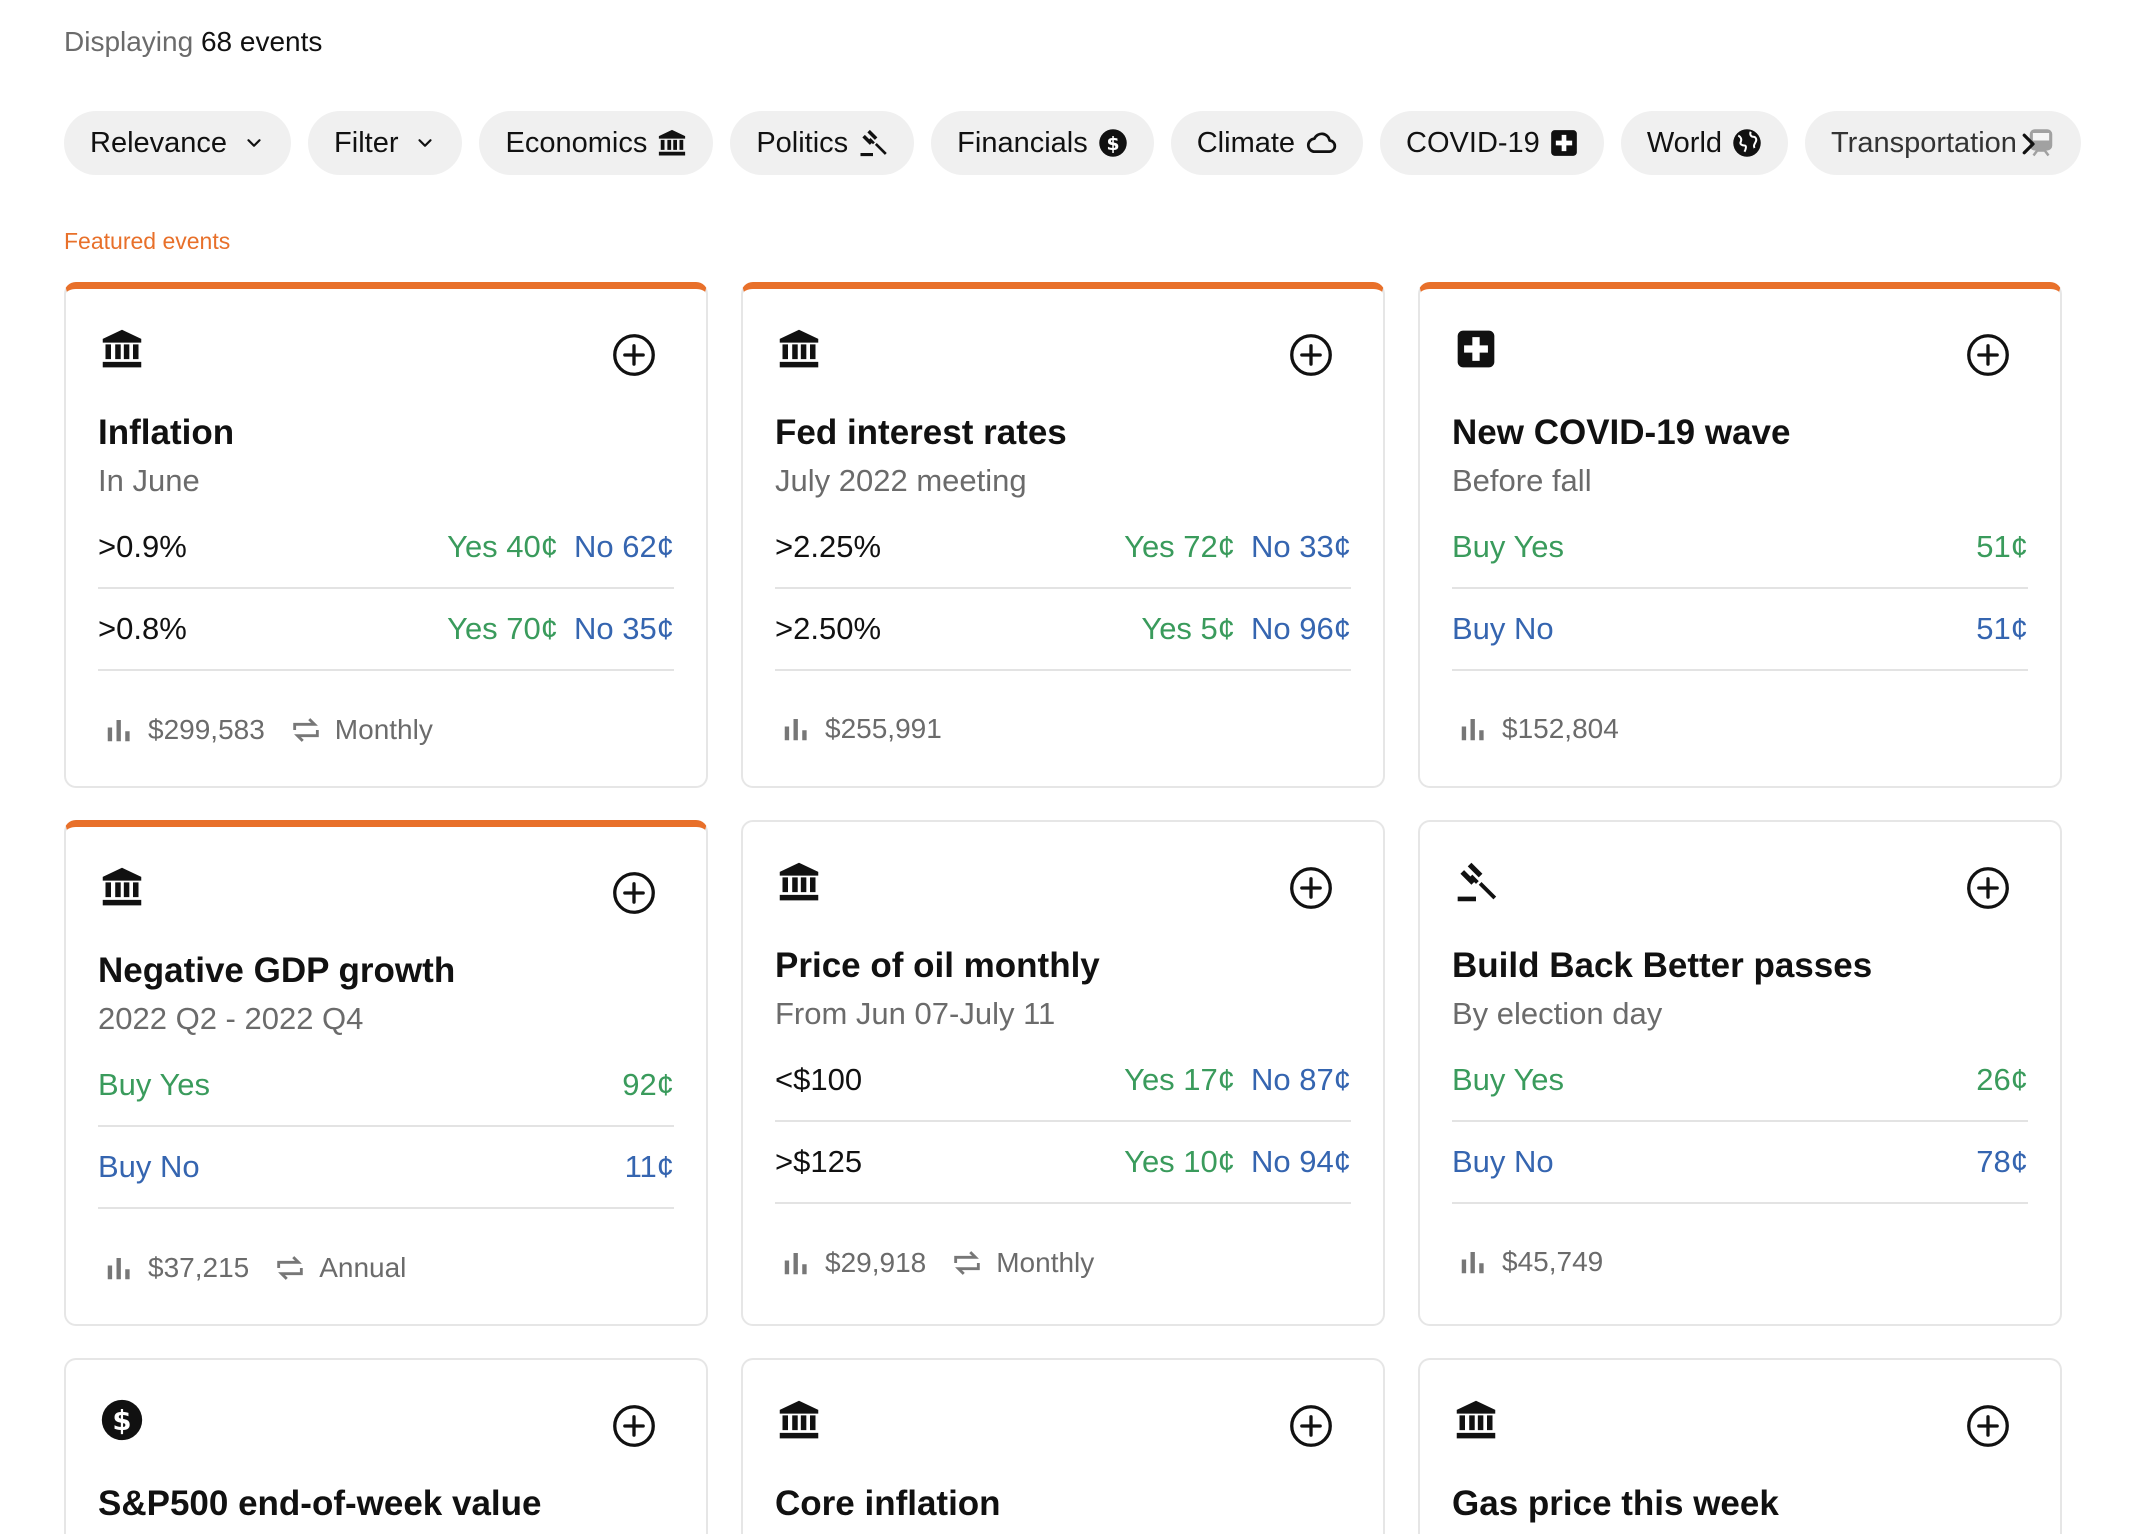 The height and width of the screenshot is (1534, 2132). What do you see at coordinates (1301, 1162) in the screenshot?
I see `no-price-button: No 94¢` at bounding box center [1301, 1162].